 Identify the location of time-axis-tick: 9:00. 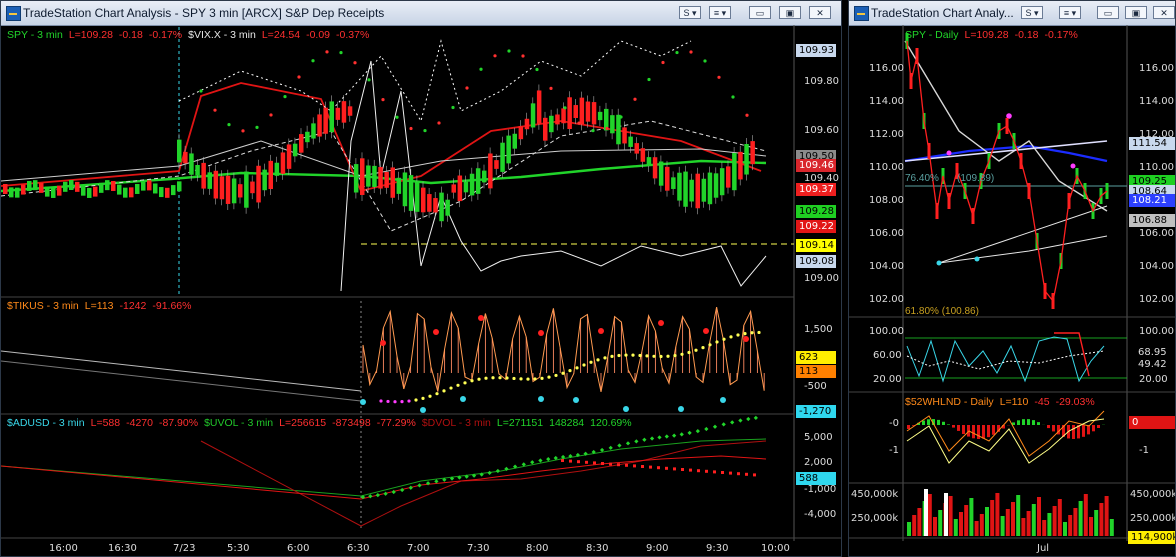
(657, 548).